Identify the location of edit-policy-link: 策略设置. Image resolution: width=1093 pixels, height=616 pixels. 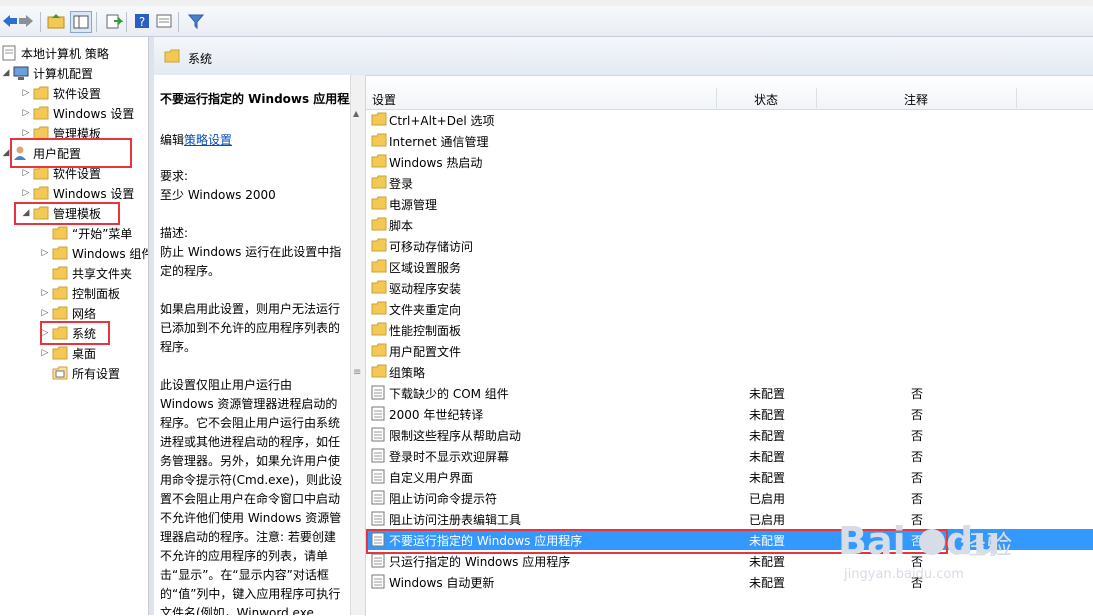
(208, 140).